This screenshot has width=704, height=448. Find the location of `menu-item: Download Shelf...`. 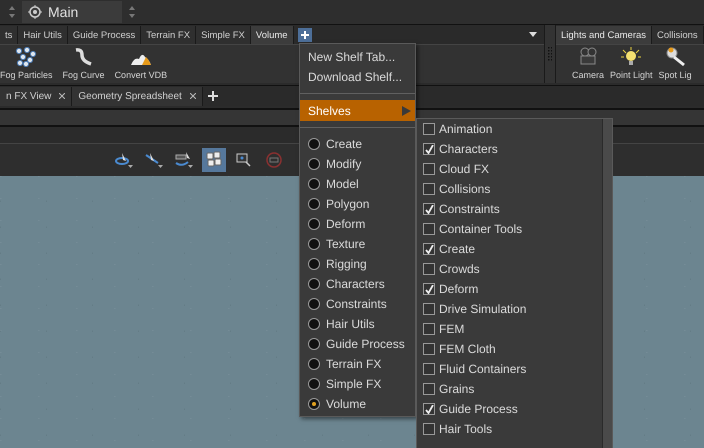

menu-item: Download Shelf... is located at coordinates (357, 77).